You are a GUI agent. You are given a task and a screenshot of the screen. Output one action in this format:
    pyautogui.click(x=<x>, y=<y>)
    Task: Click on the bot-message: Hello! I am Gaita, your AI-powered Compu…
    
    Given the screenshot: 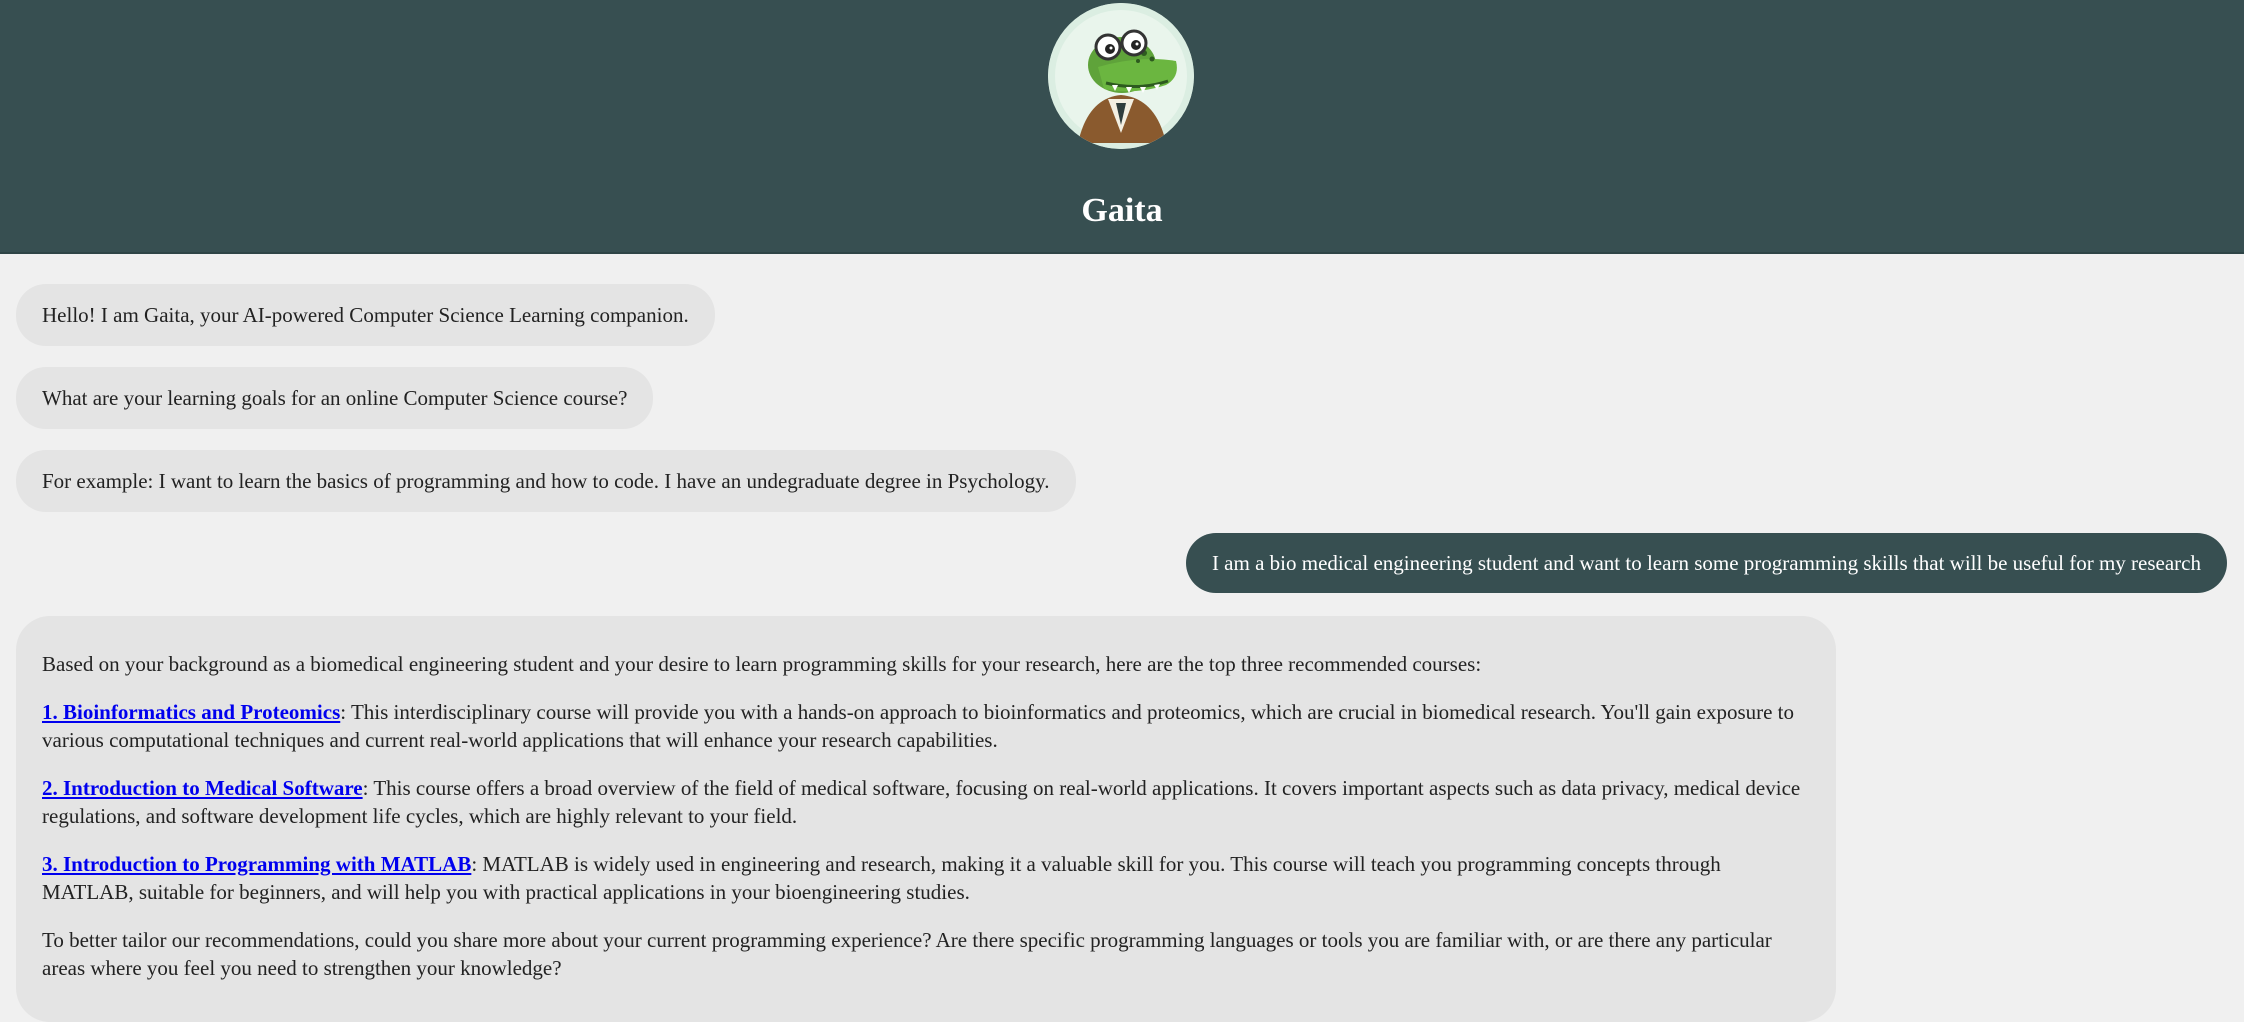 What is the action you would take?
    pyautogui.click(x=365, y=315)
    